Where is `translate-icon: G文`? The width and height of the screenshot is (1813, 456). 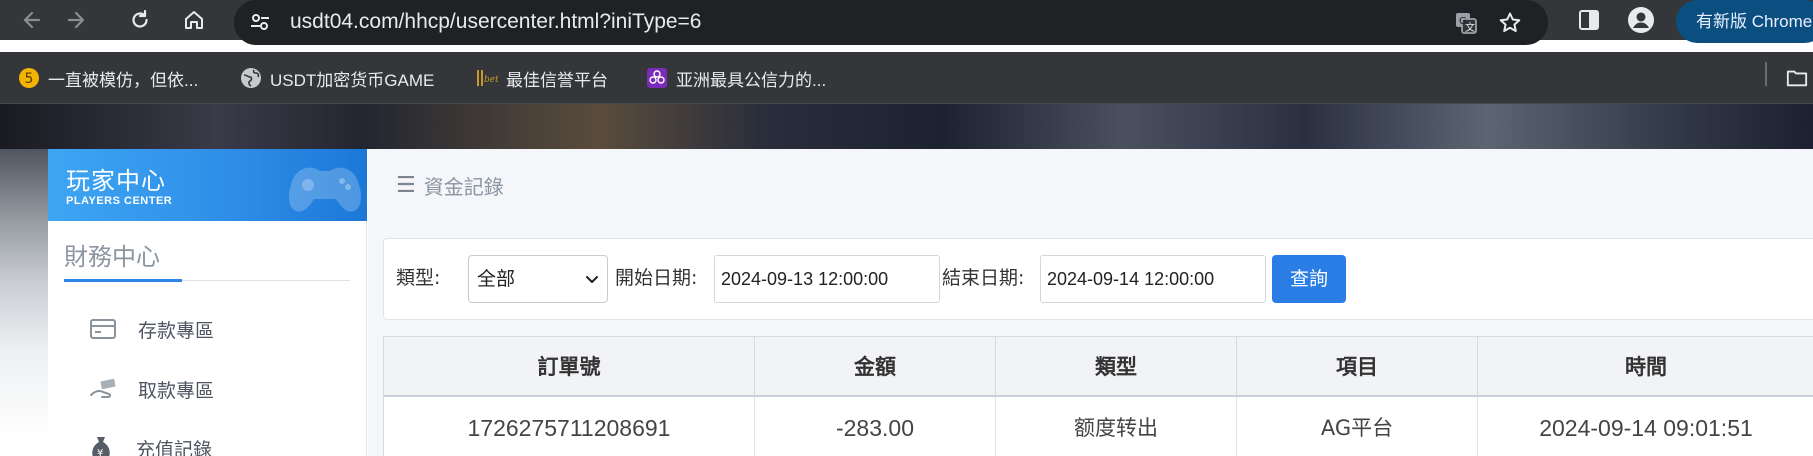 translate-icon: G文 is located at coordinates (1466, 23).